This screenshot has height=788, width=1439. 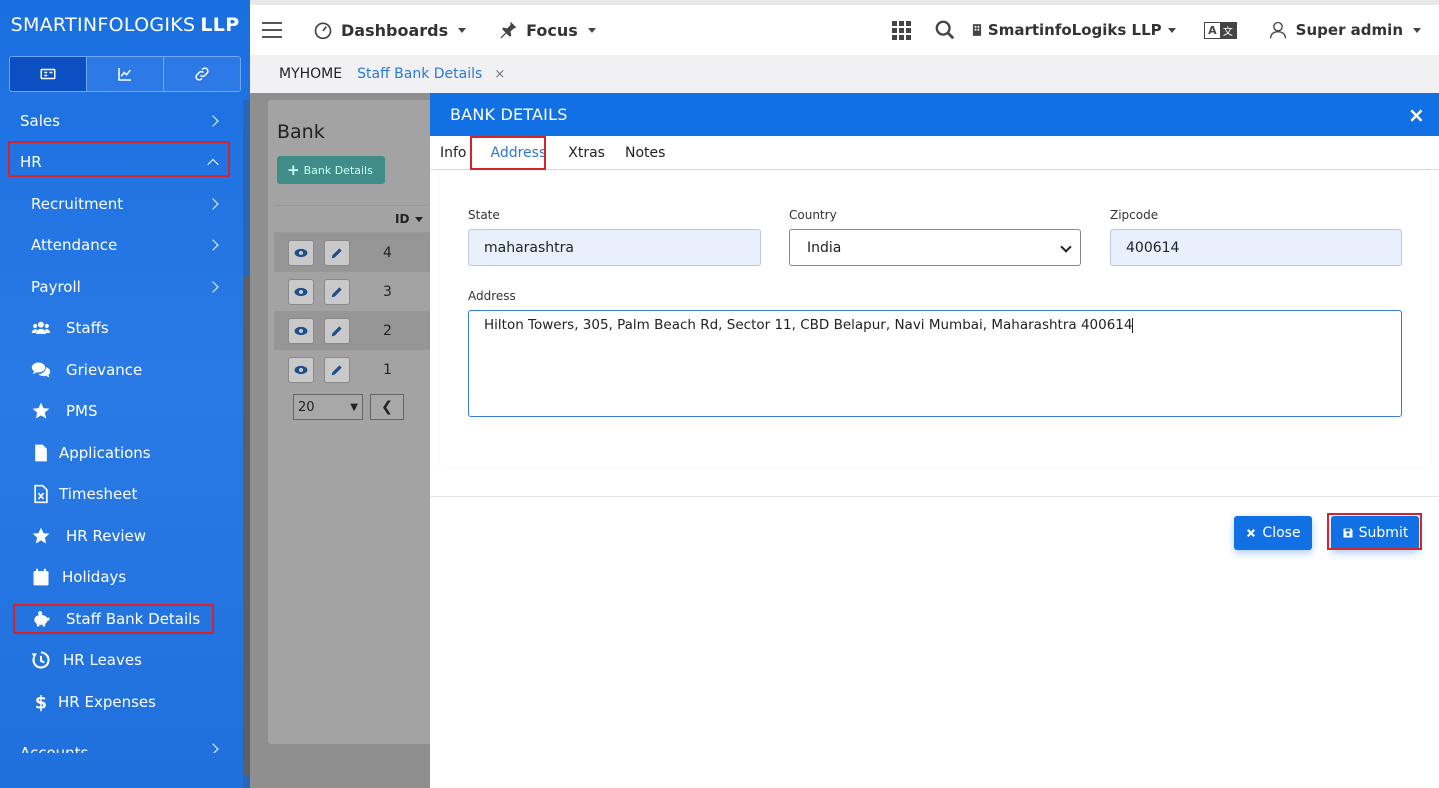 I want to click on bank-table: ID 4 3 2 1, so click(x=354, y=297).